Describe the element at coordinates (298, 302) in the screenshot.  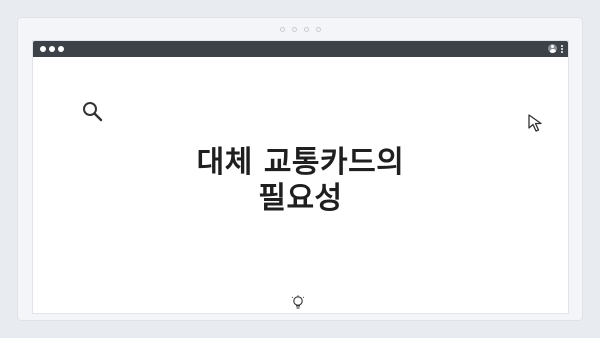
I see `lightbulb-icon` at that location.